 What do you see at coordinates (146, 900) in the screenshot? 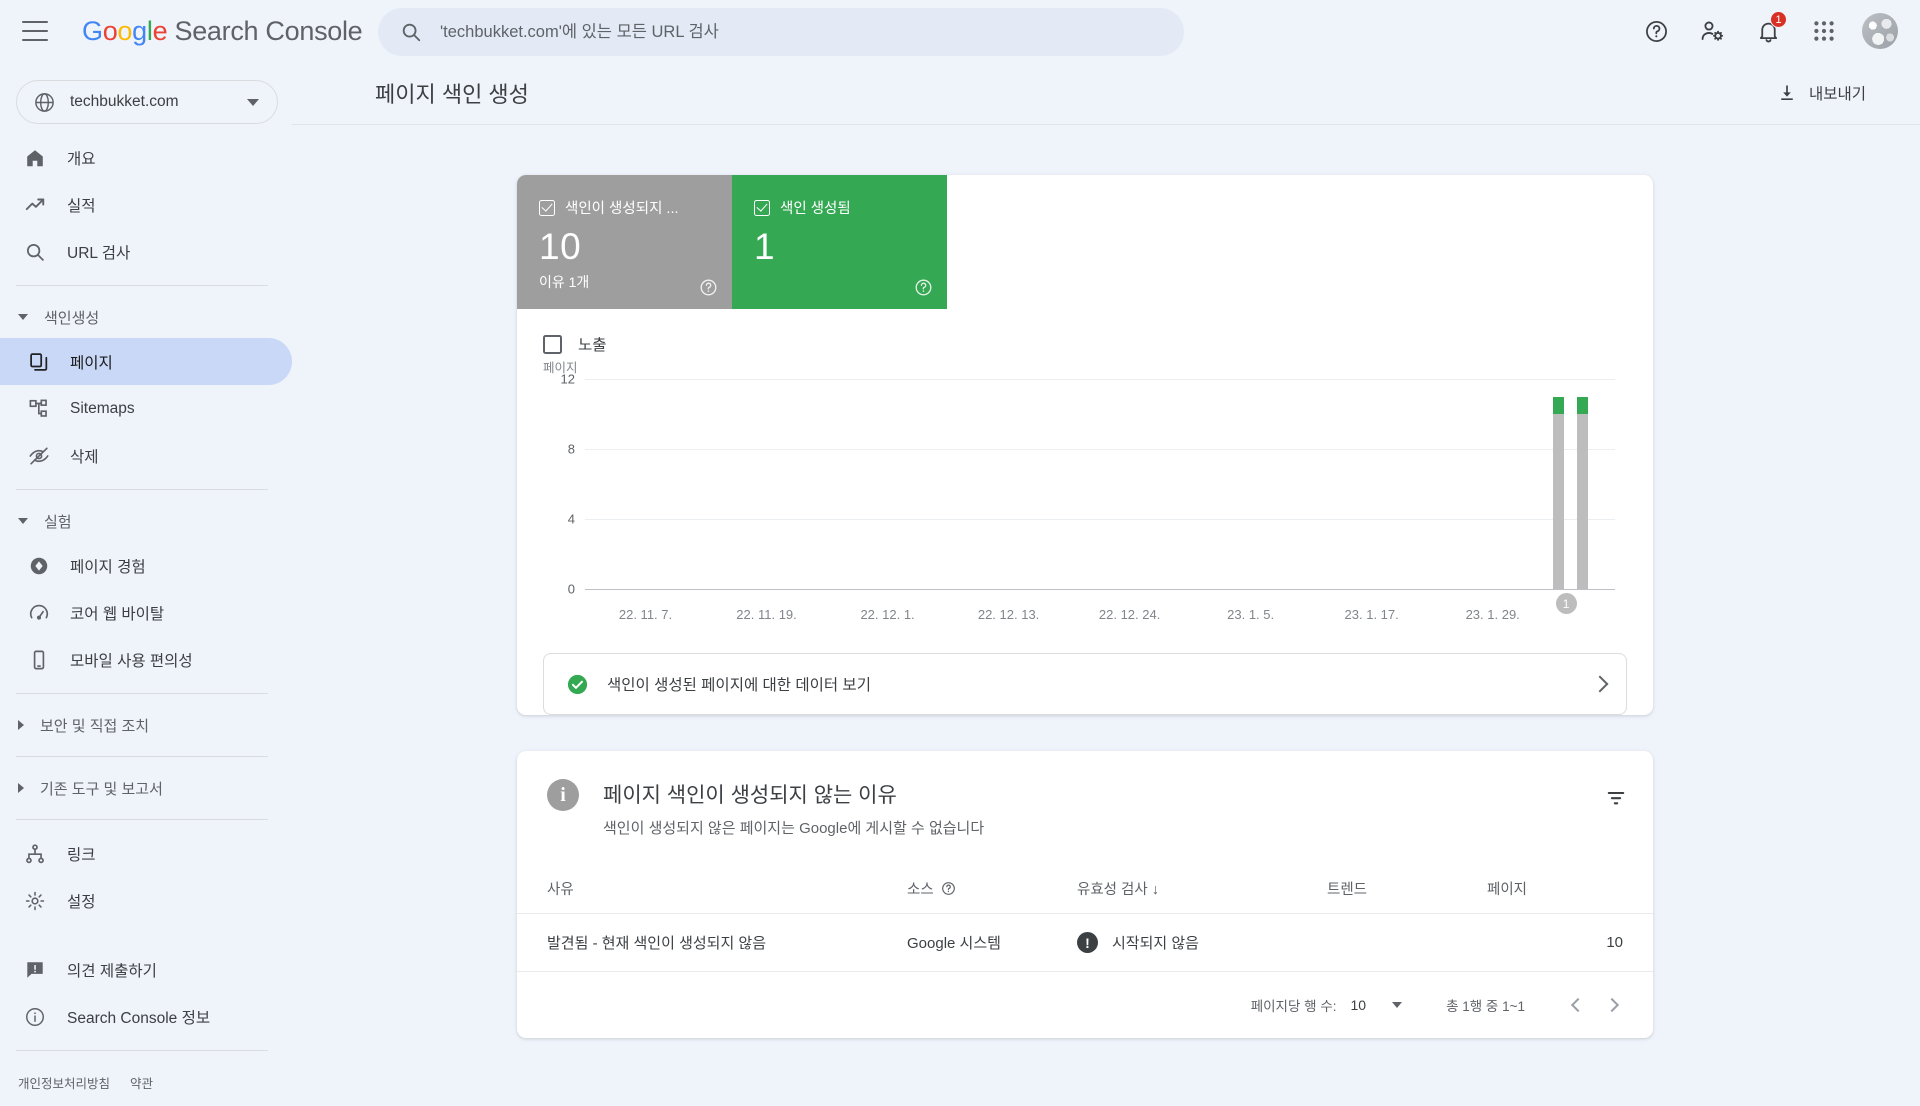
I see `sidebar-item-settings: 설정` at bounding box center [146, 900].